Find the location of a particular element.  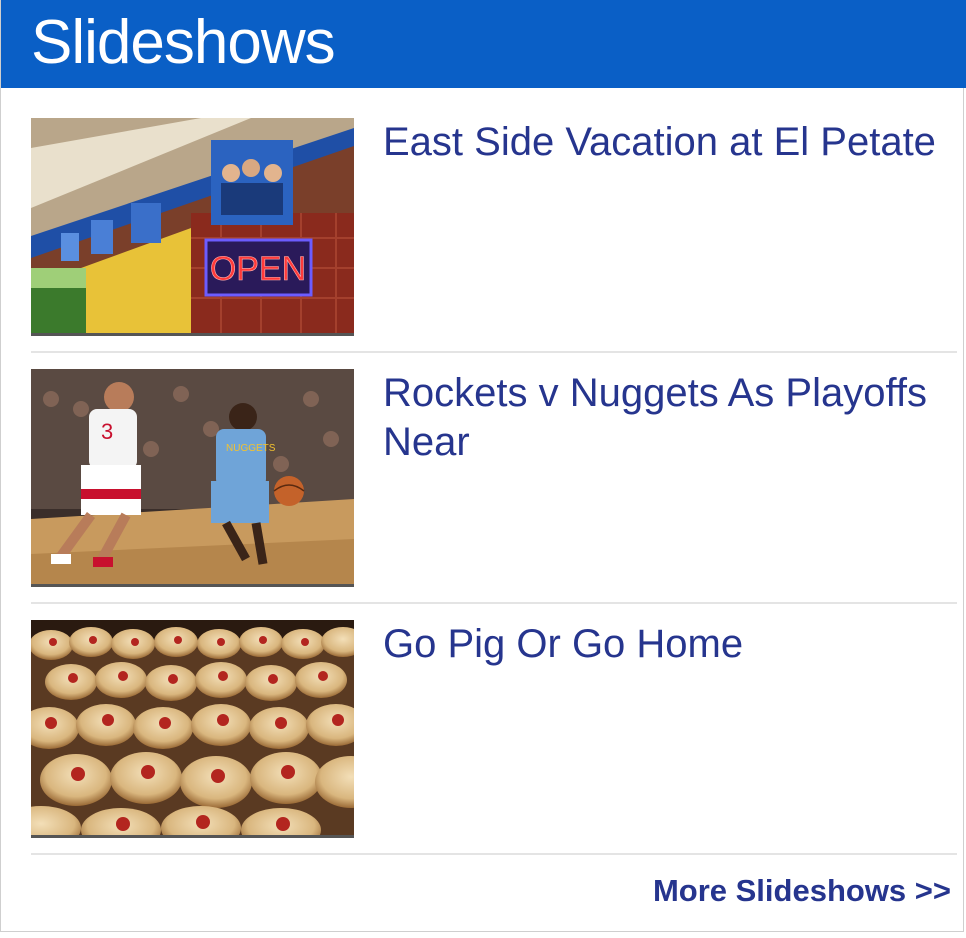

more-slideshows-link: More Slideshows >> is located at coordinates (802, 891).